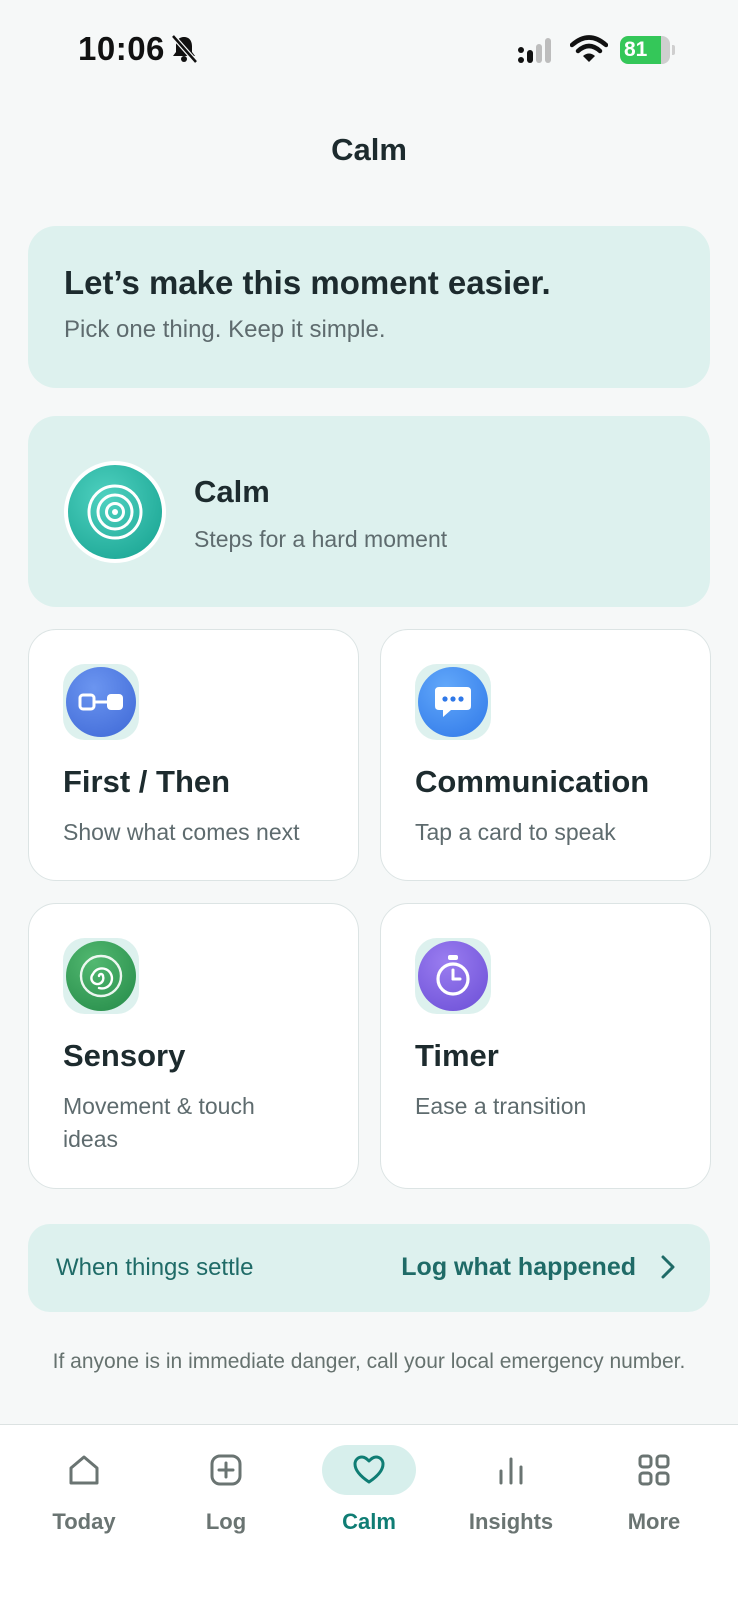  What do you see at coordinates (184, 49) in the screenshot?
I see `bell-muted-icon` at bounding box center [184, 49].